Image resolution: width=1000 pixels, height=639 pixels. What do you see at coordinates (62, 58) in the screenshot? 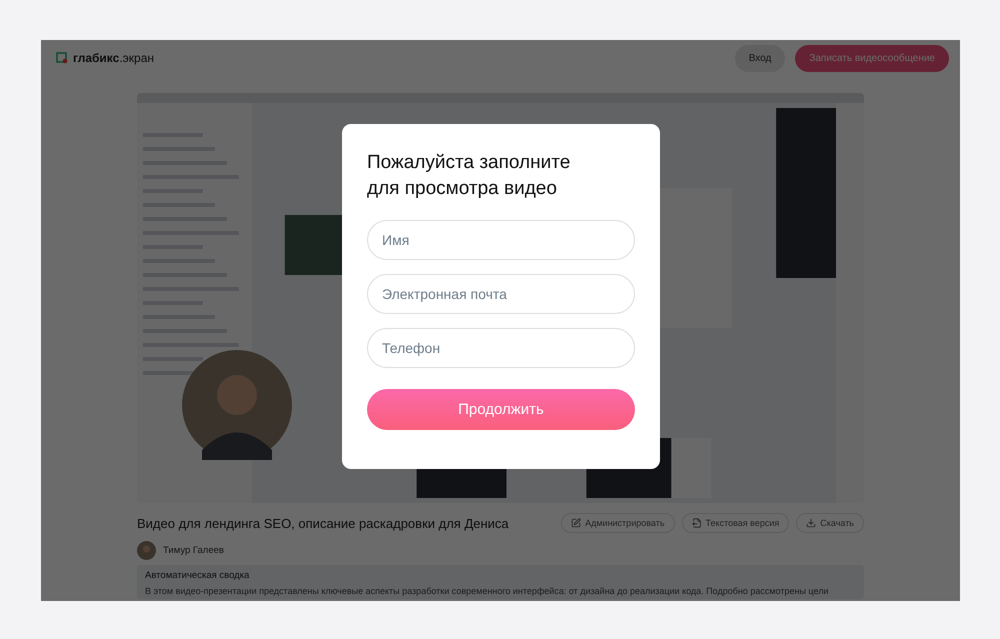
I see `logo-icon` at bounding box center [62, 58].